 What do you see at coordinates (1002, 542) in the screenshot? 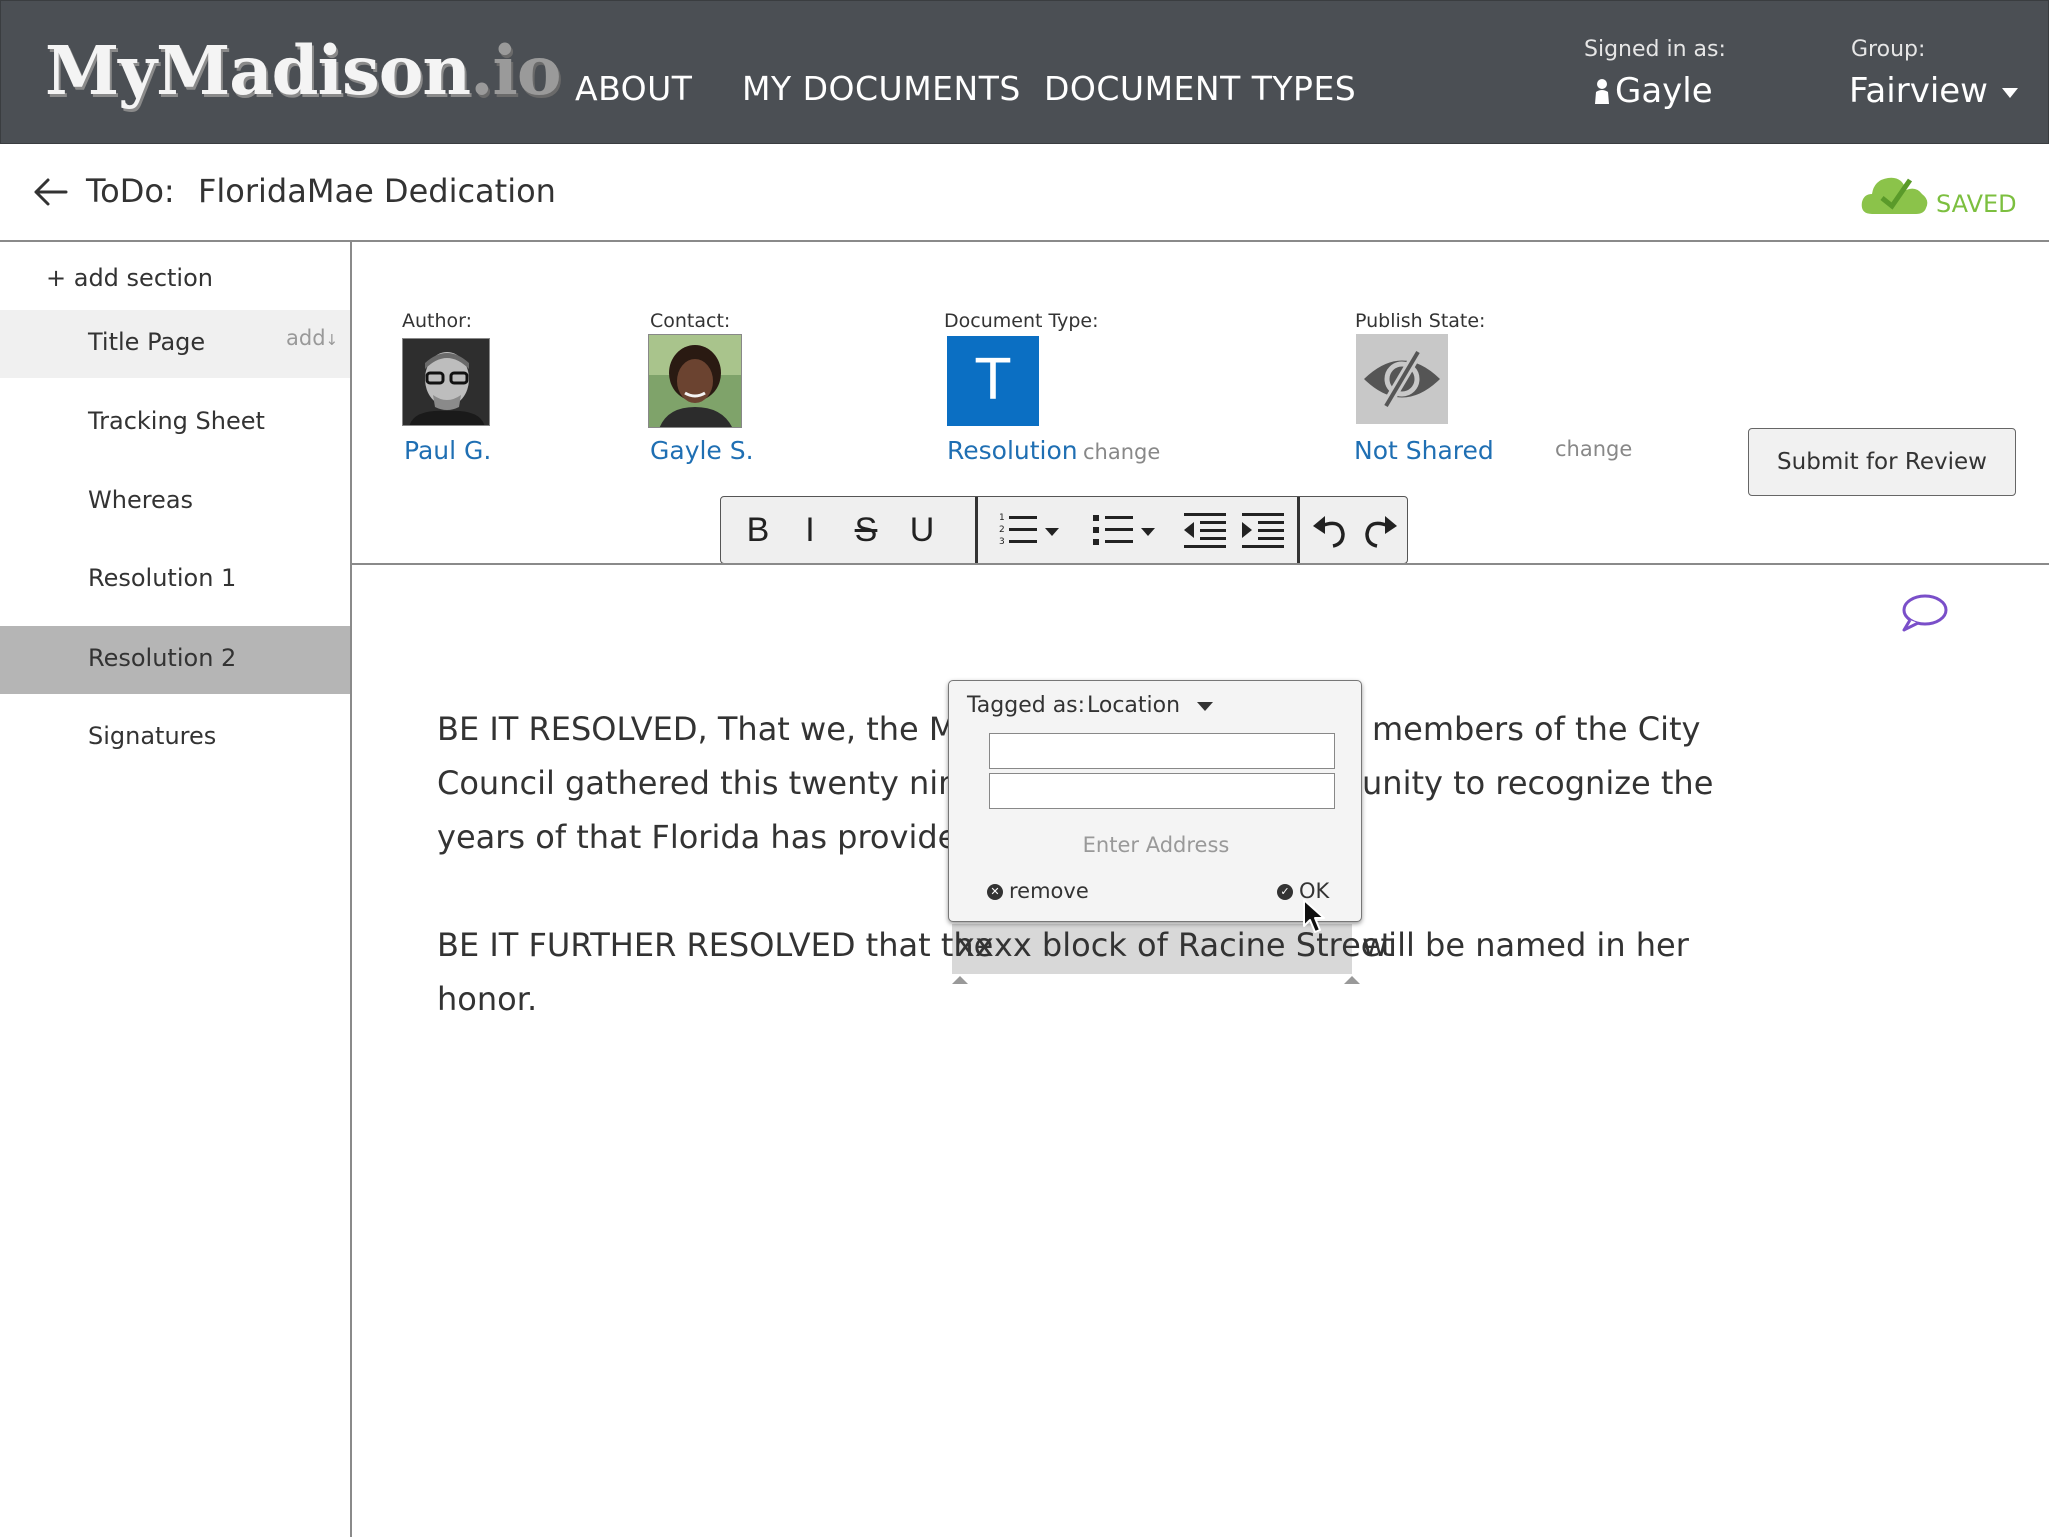
I see `svg-text: 3` at bounding box center [1002, 542].